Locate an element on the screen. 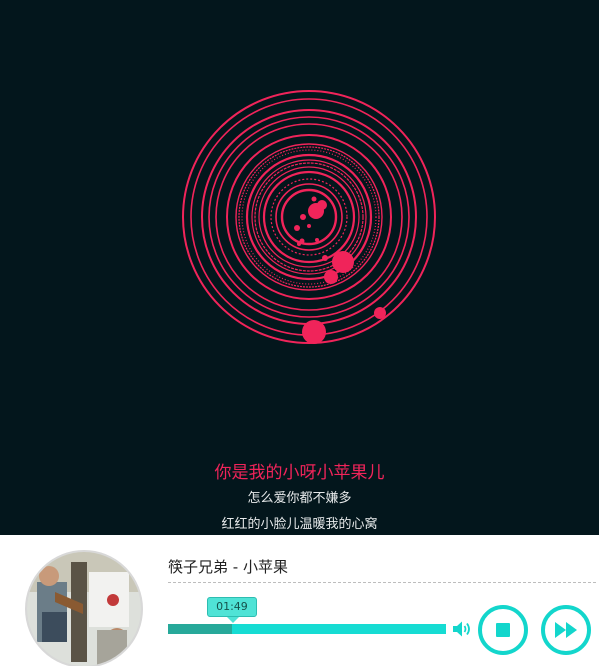 The width and height of the screenshot is (599, 666). album-cover is located at coordinates (84, 608).